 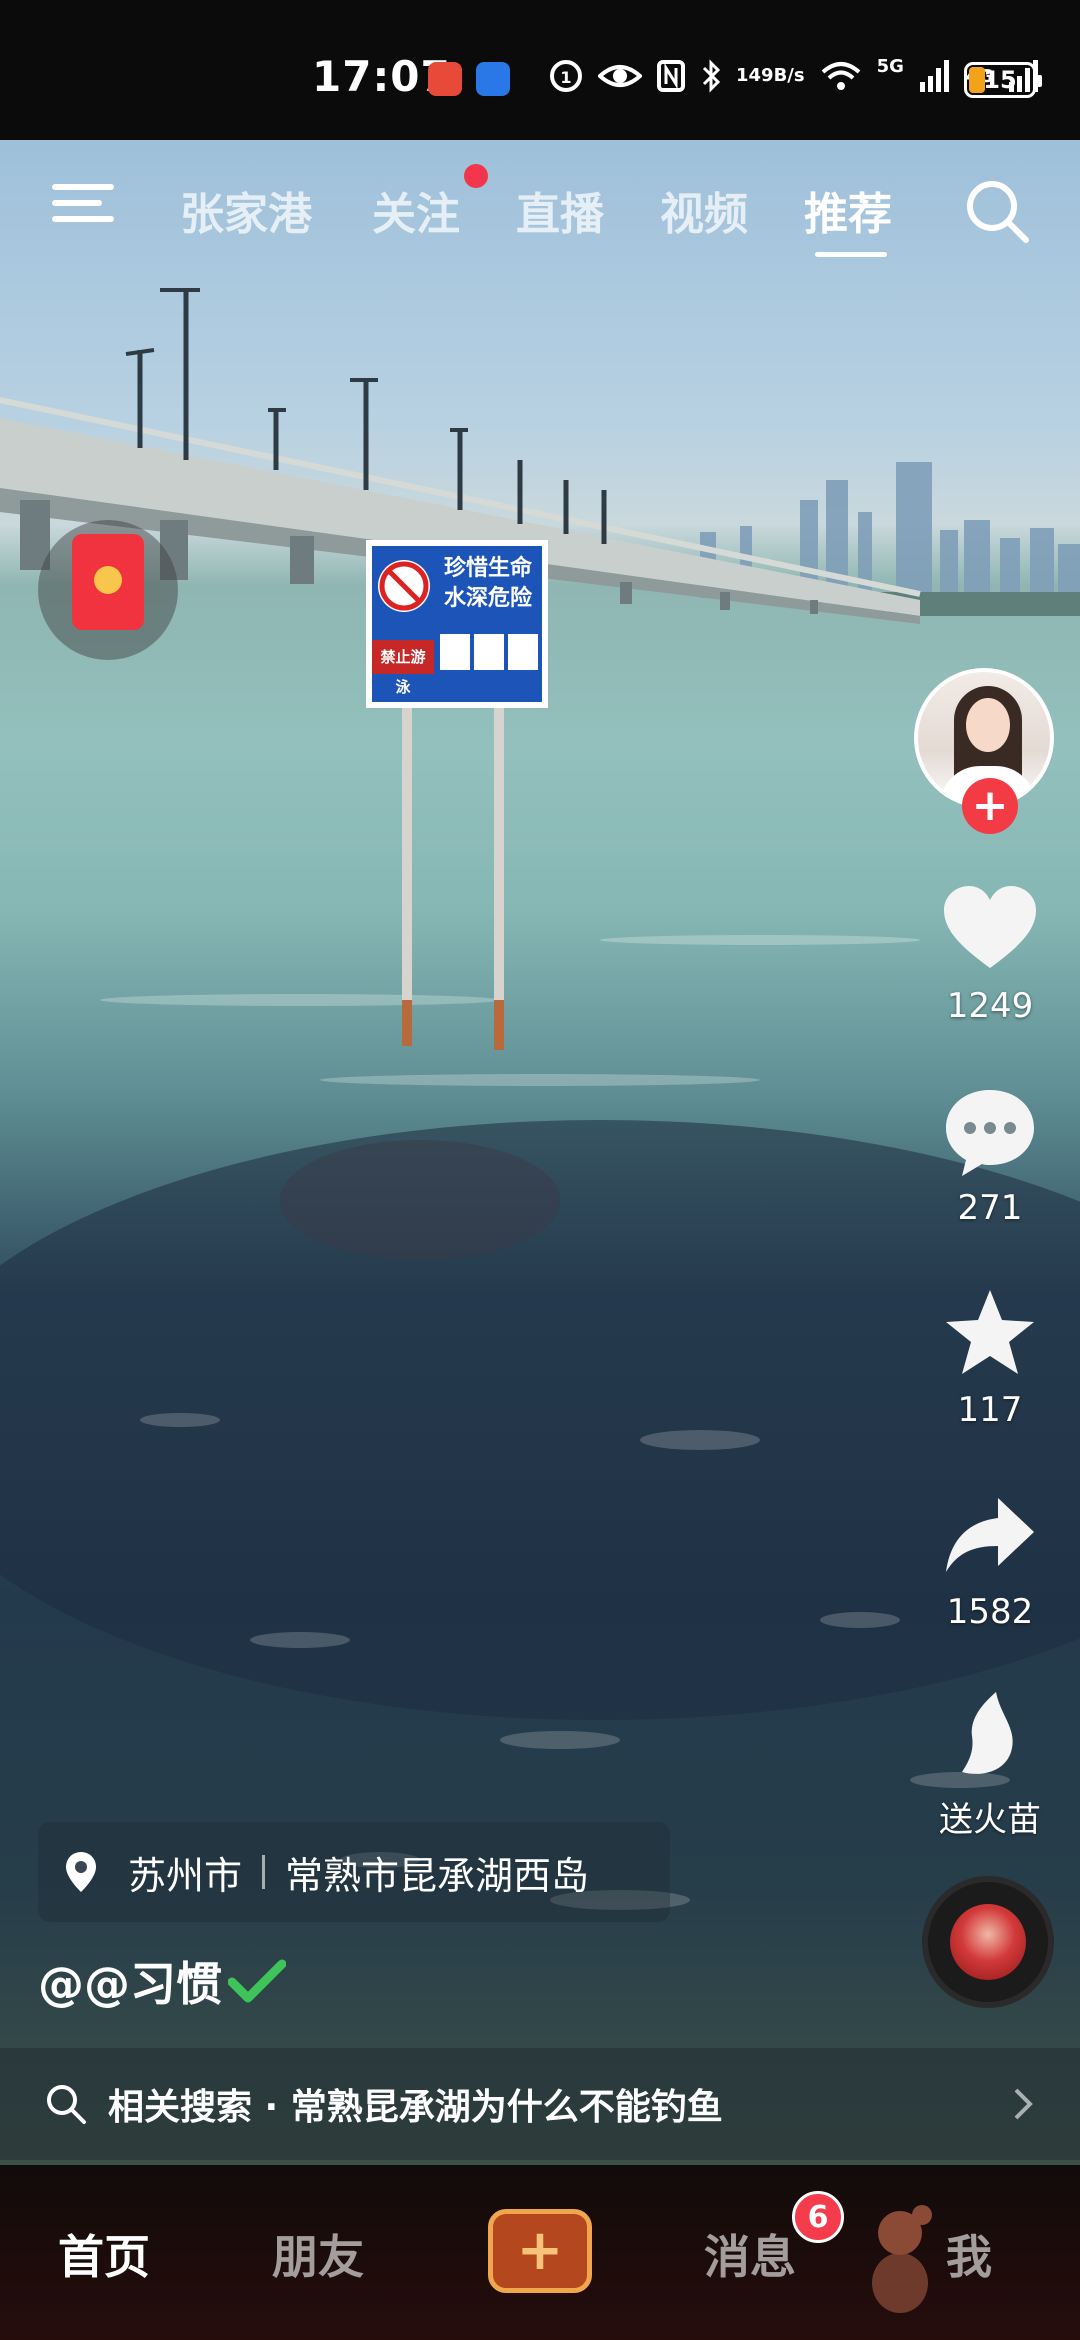 What do you see at coordinates (990, 1208) in the screenshot?
I see `comment-count: 271` at bounding box center [990, 1208].